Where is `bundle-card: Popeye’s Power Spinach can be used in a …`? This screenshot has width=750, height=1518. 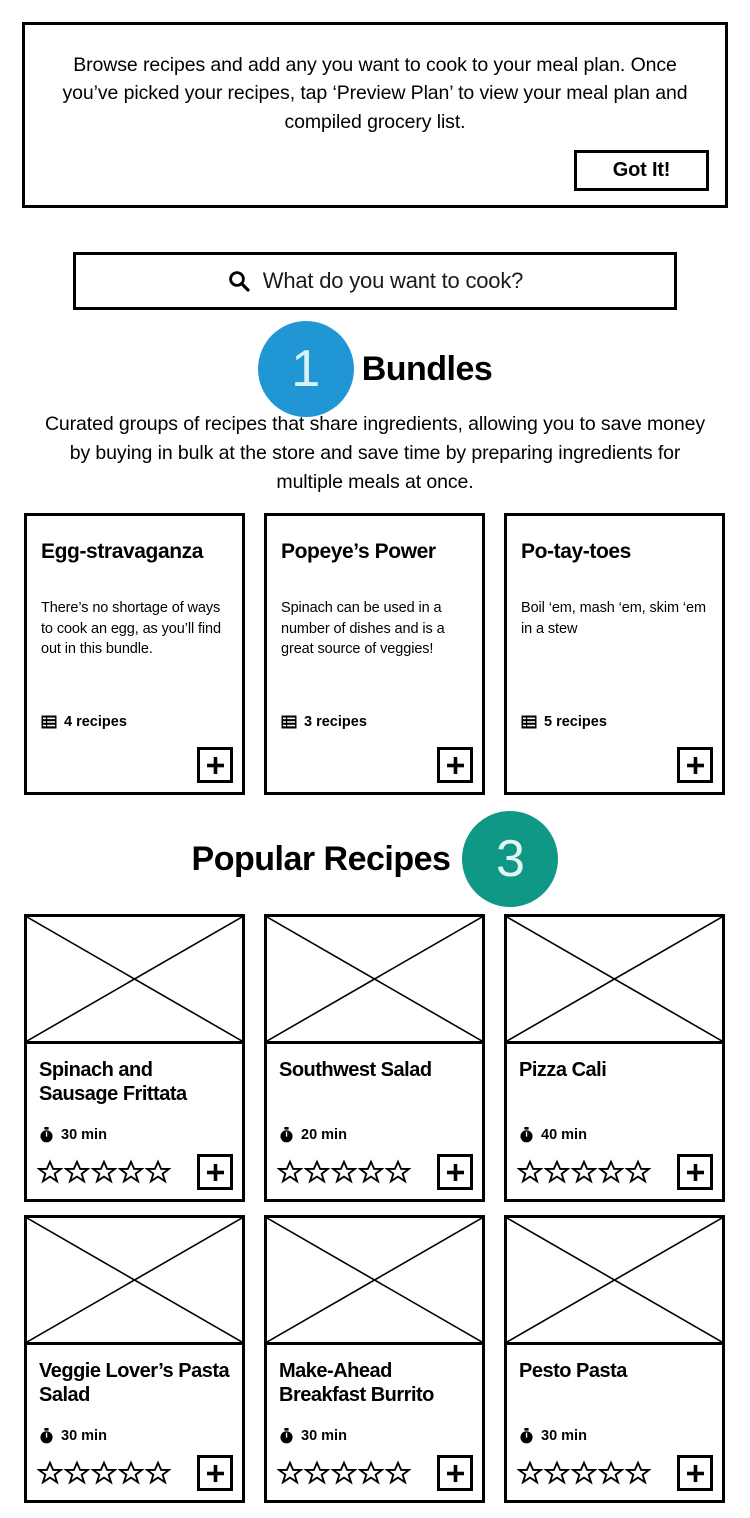 bundle-card: Popeye’s Power Spinach can be used in a … is located at coordinates (374, 654).